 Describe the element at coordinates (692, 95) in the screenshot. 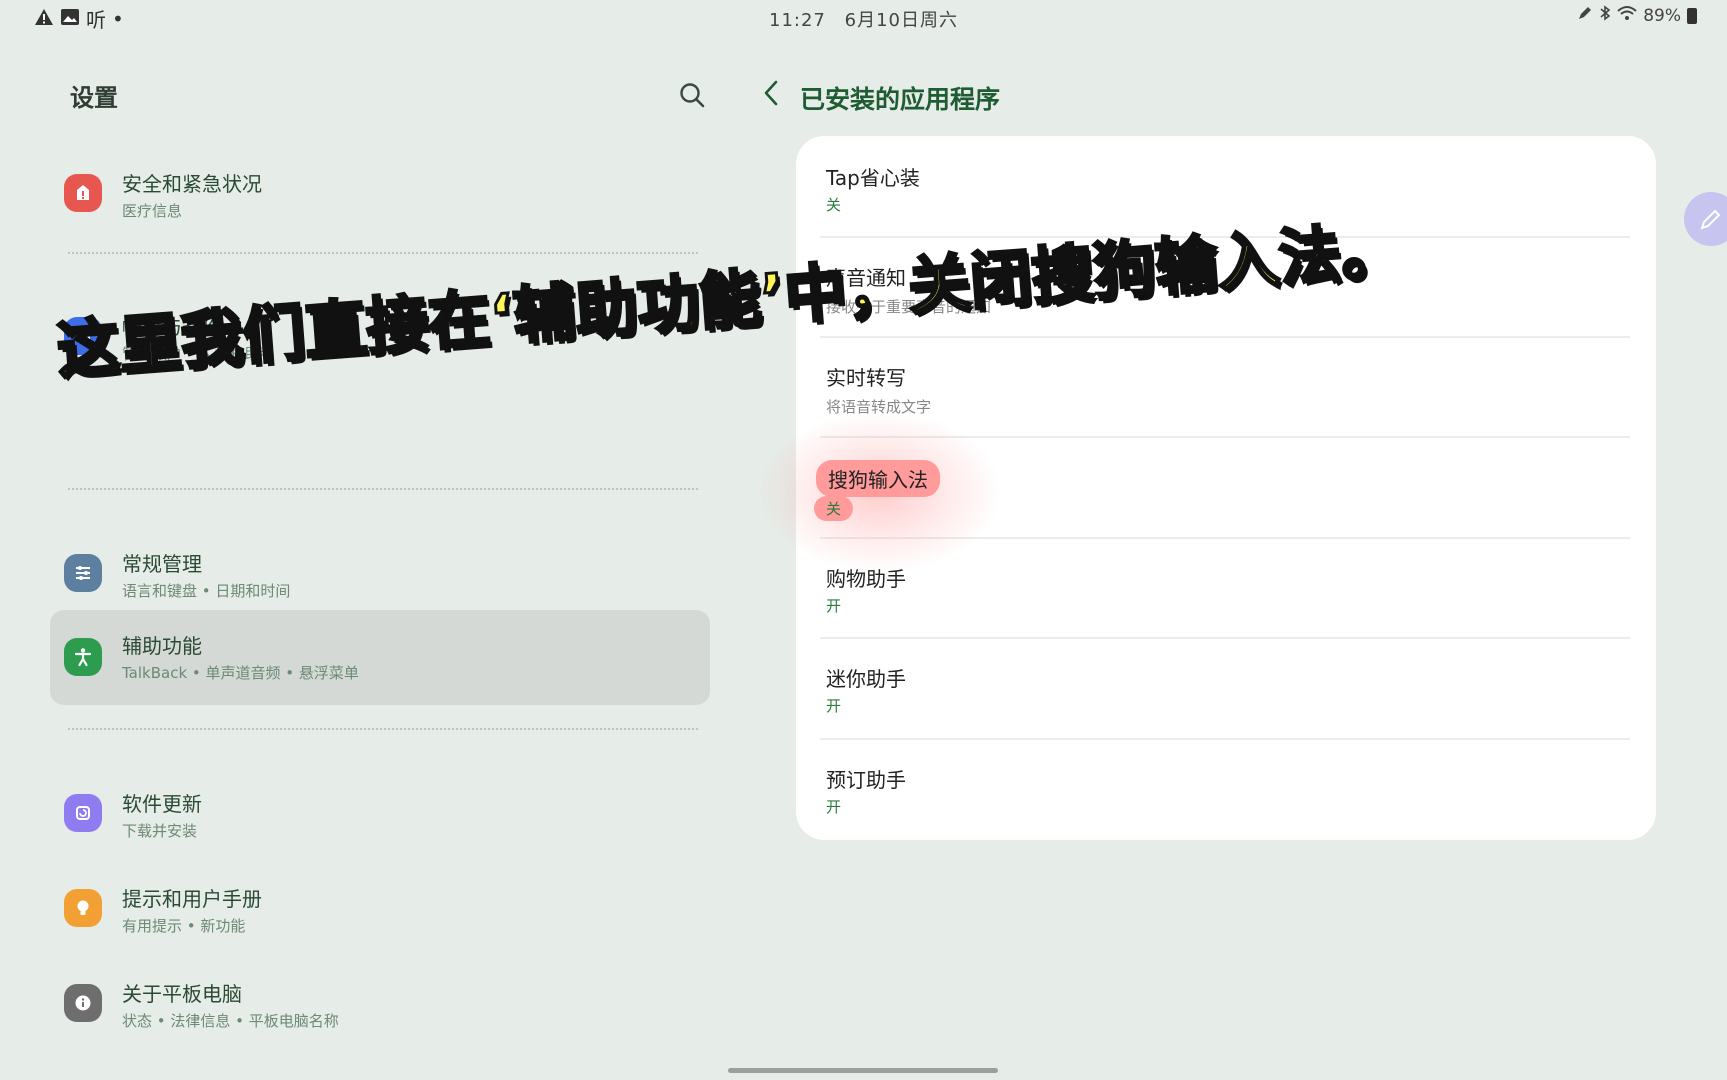

I see `search-icon` at that location.